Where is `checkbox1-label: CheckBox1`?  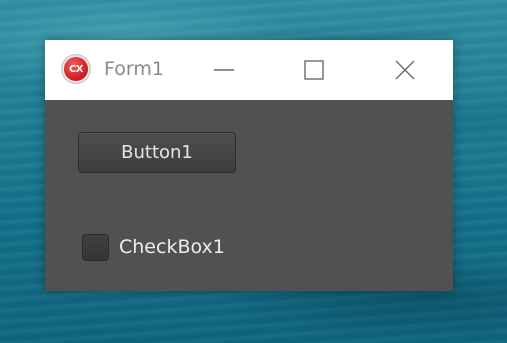 checkbox1-label: CheckBox1 is located at coordinates (172, 247).